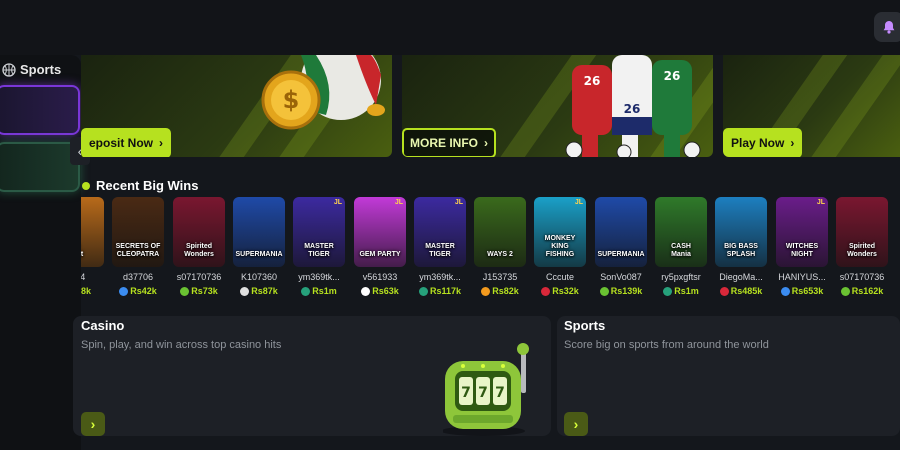 The image size is (900, 450). What do you see at coordinates (867, 291) in the screenshot?
I see `win-amount-value: Rs162k` at bounding box center [867, 291].